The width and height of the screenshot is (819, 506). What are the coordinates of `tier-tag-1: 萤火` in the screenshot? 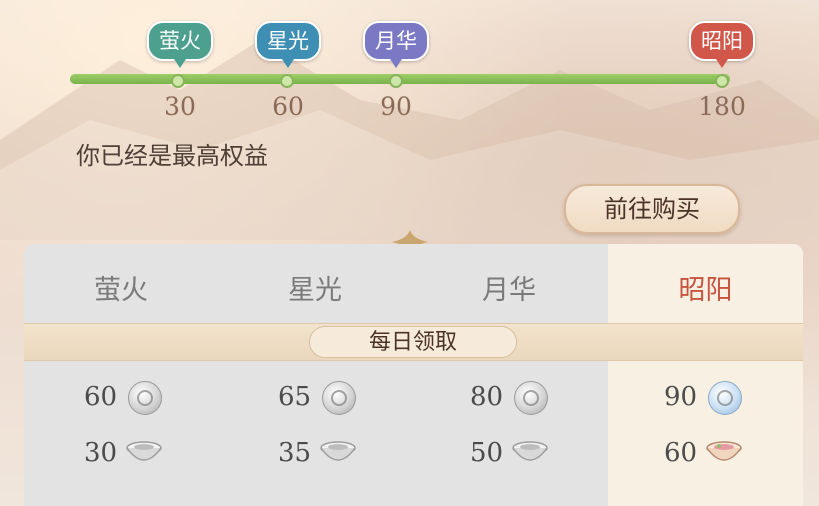 It's located at (180, 44).